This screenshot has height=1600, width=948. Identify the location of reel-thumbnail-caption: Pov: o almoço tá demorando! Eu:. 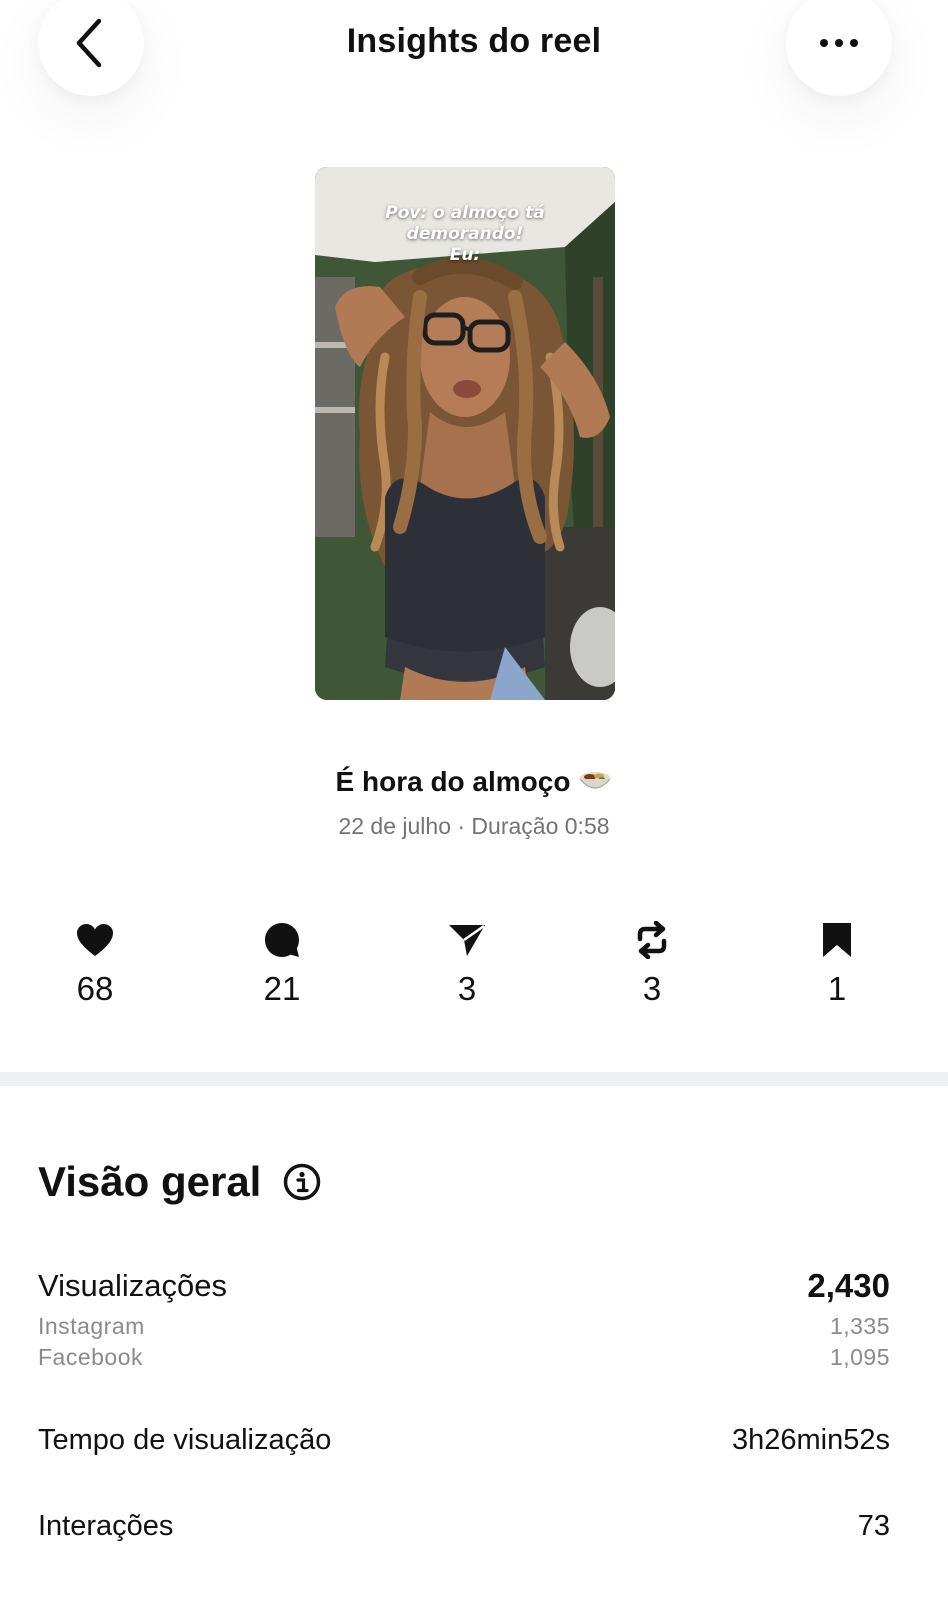
(465, 234).